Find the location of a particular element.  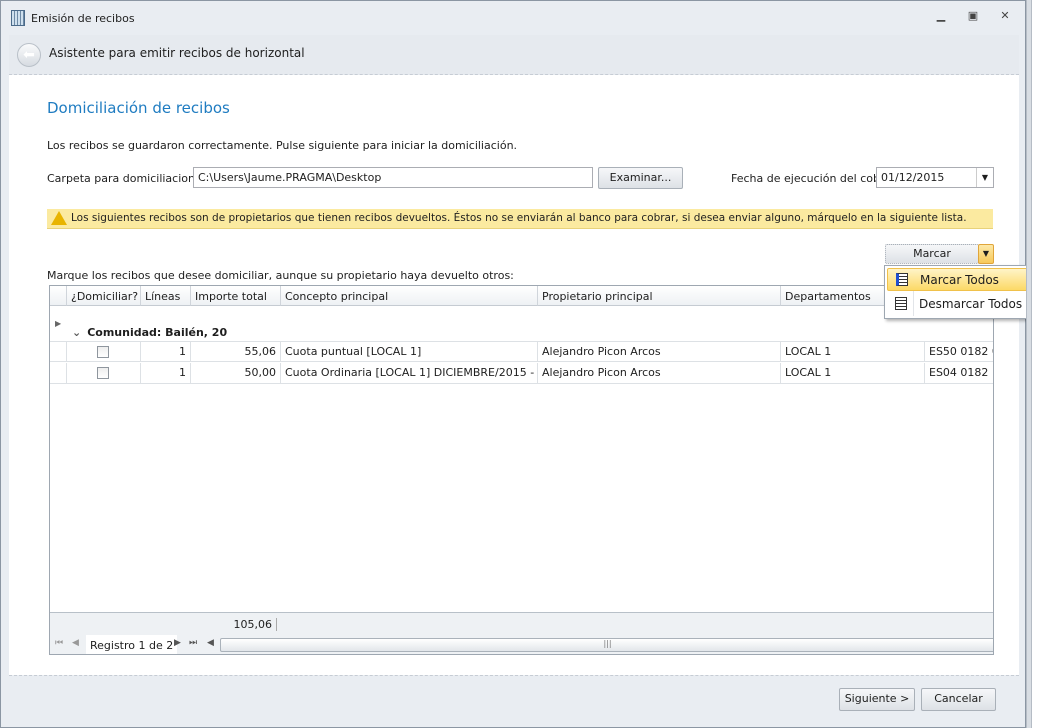

app-icon is located at coordinates (18, 18).